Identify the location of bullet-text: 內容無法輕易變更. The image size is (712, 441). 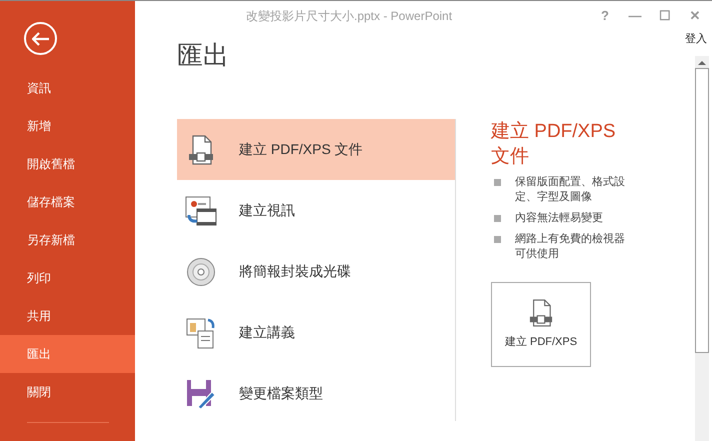
(559, 218).